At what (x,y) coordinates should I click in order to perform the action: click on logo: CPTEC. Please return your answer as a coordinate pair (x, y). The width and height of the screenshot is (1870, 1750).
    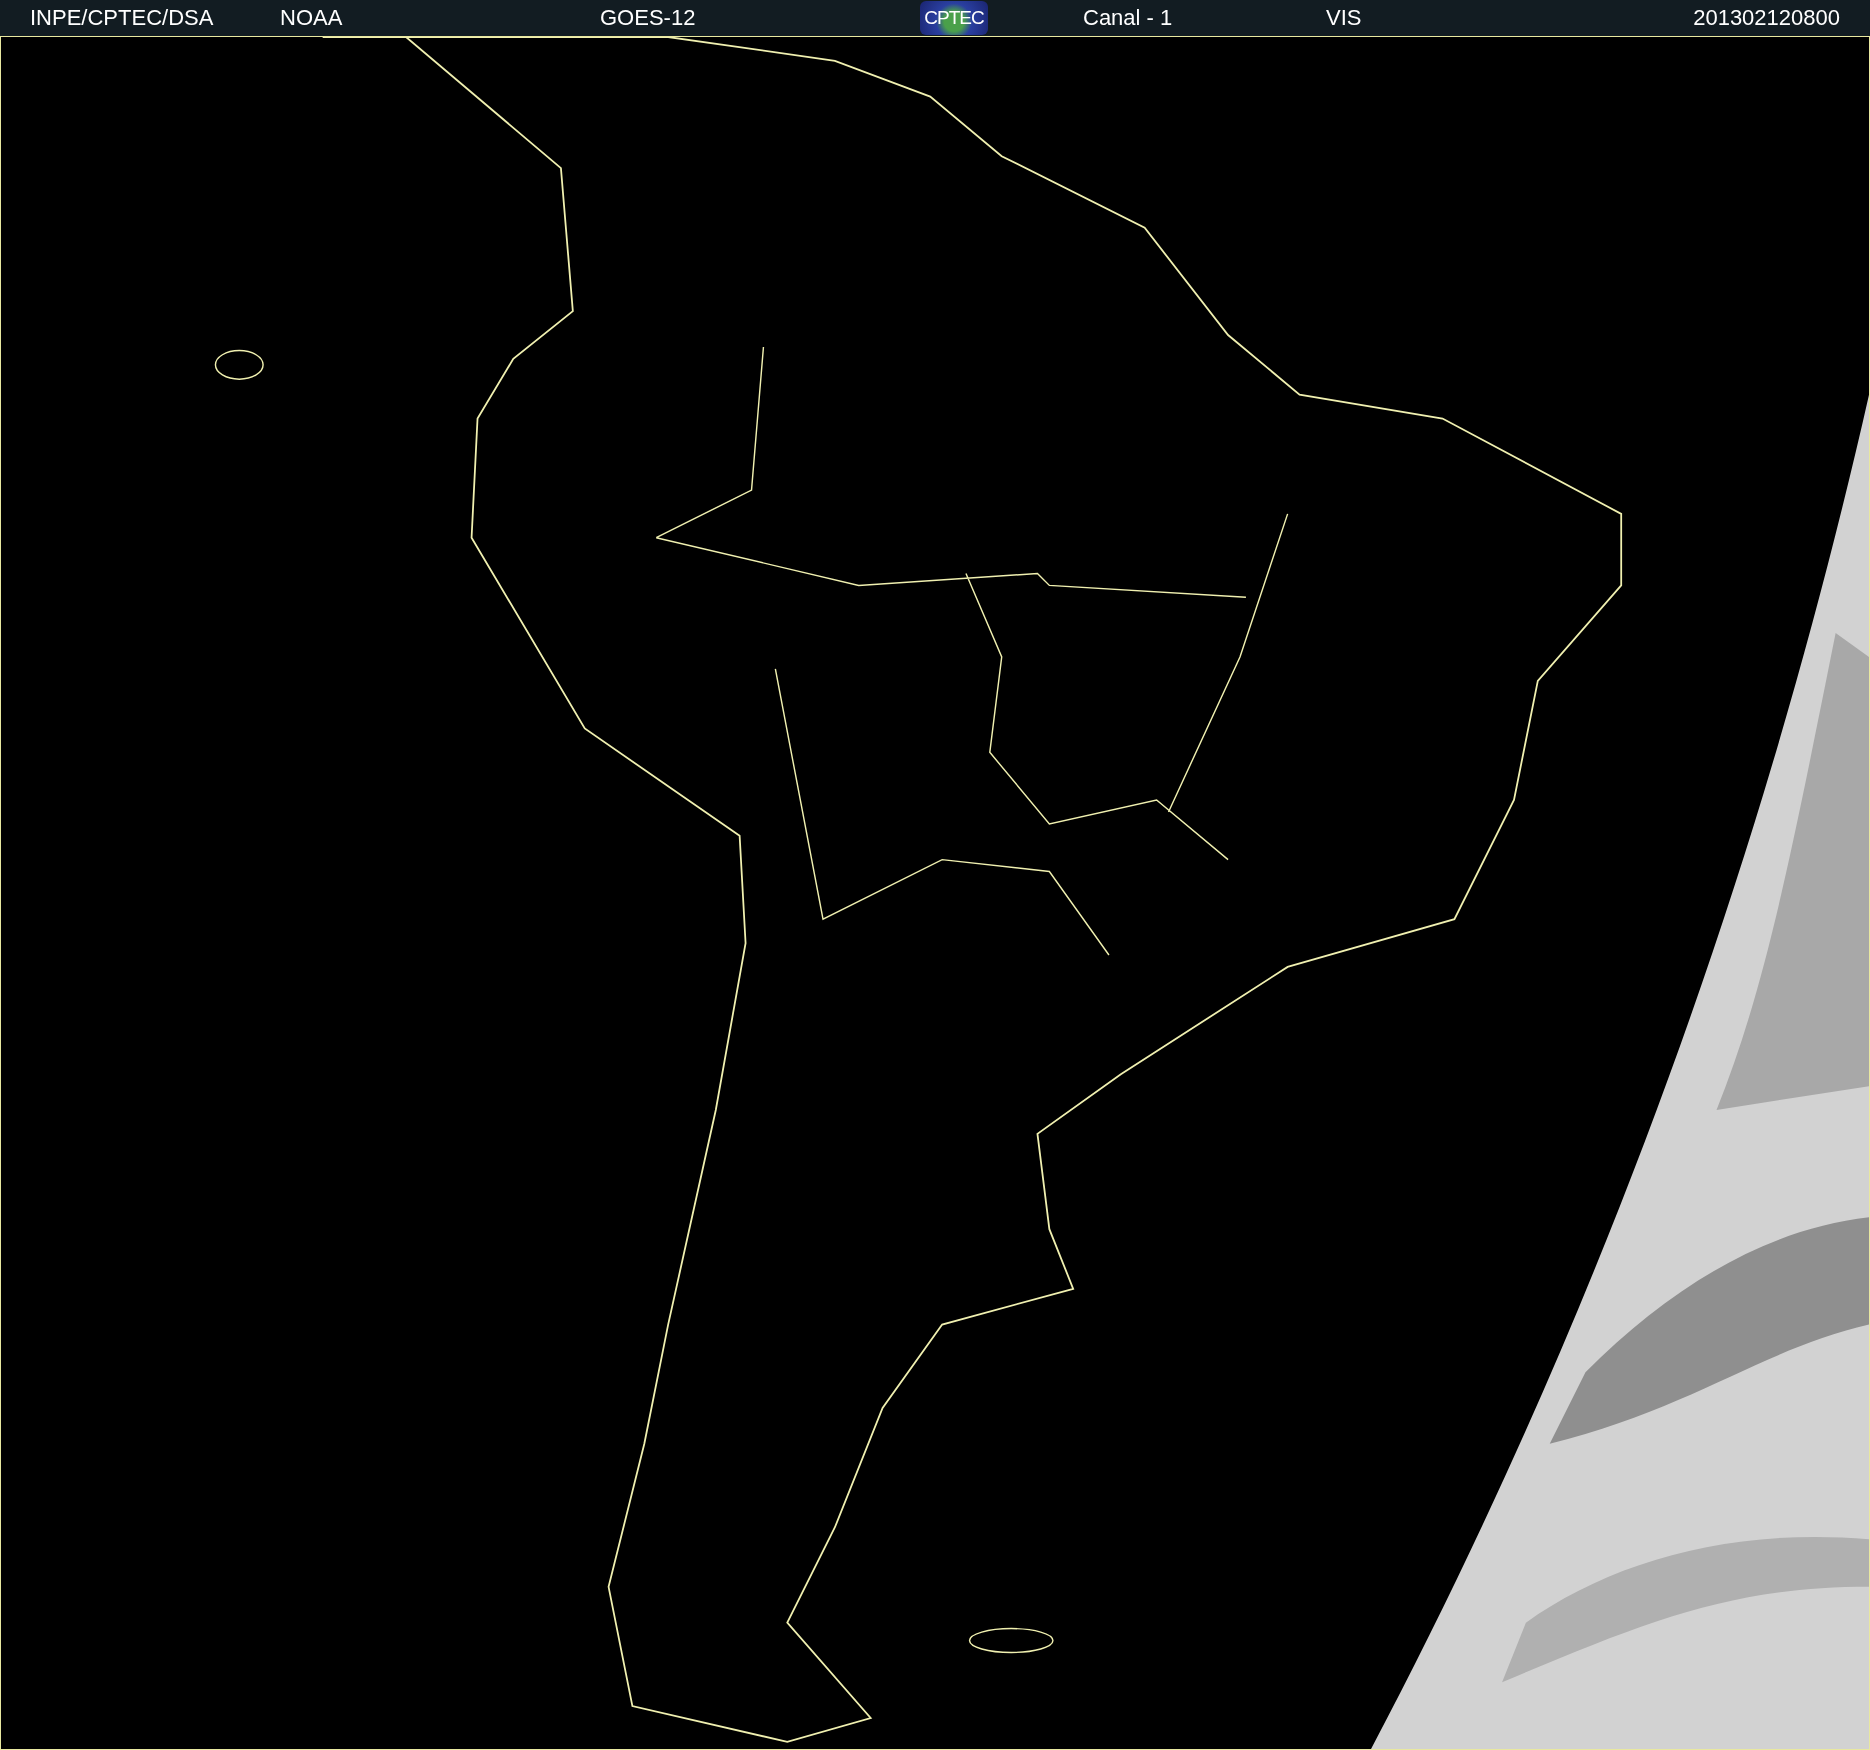
    Looking at the image, I should click on (954, 18).